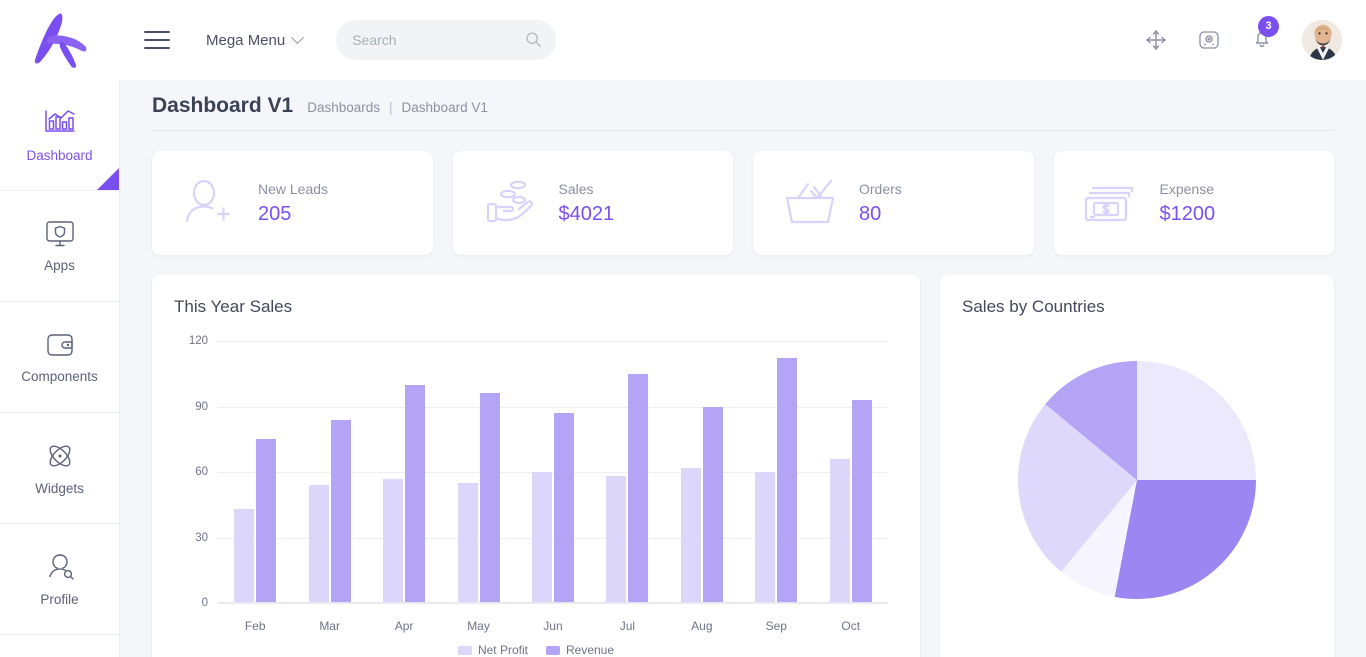 This screenshot has width=1366, height=657. What do you see at coordinates (201, 406) in the screenshot?
I see `y-axis-tick: 90` at bounding box center [201, 406].